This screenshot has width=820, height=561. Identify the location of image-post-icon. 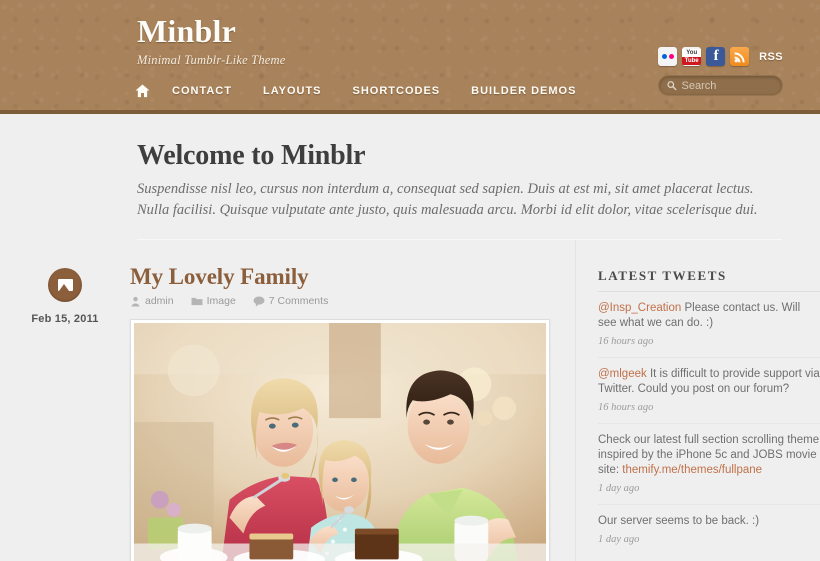
(65, 285).